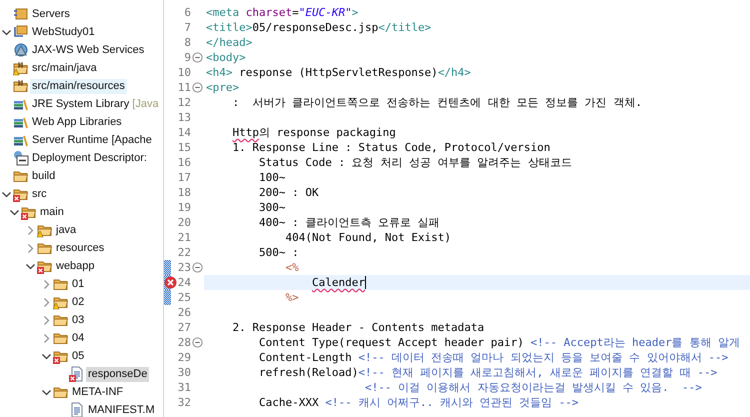 The image size is (750, 417). Describe the element at coordinates (419, 402) in the screenshot. I see `code-line: Cache-XXX <!-- 캐시 어쩌구.. 캐시와 연관된 것들임 -->` at that location.